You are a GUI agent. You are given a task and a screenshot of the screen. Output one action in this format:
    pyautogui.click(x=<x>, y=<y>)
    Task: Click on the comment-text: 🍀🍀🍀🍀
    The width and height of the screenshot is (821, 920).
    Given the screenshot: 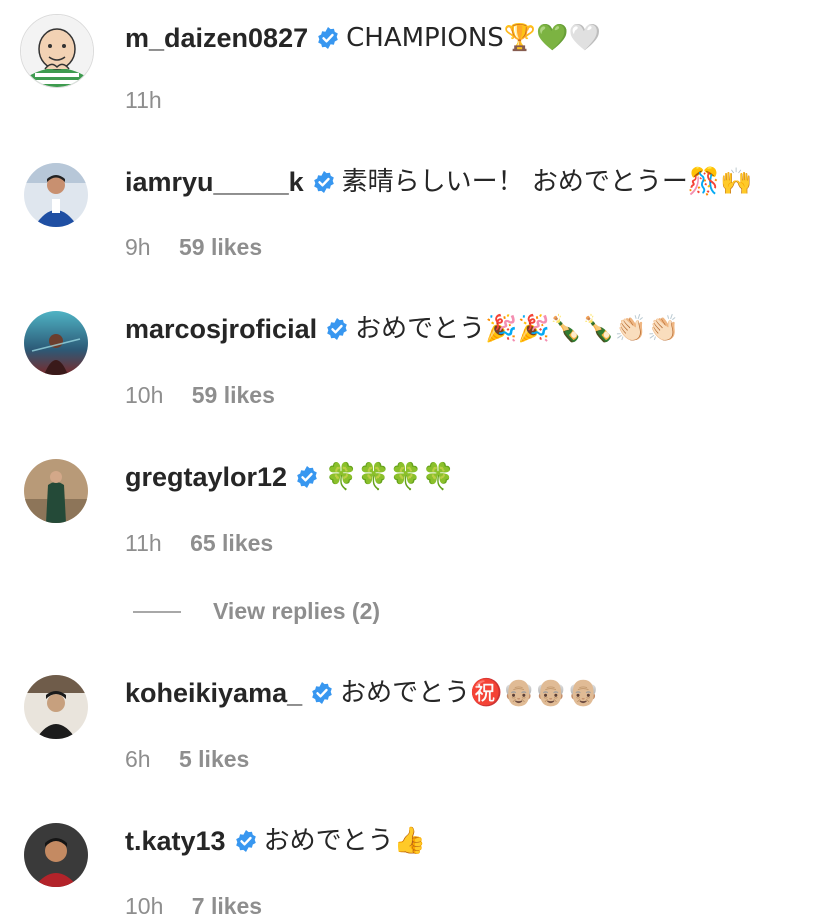 What is the action you would take?
    pyautogui.click(x=390, y=477)
    